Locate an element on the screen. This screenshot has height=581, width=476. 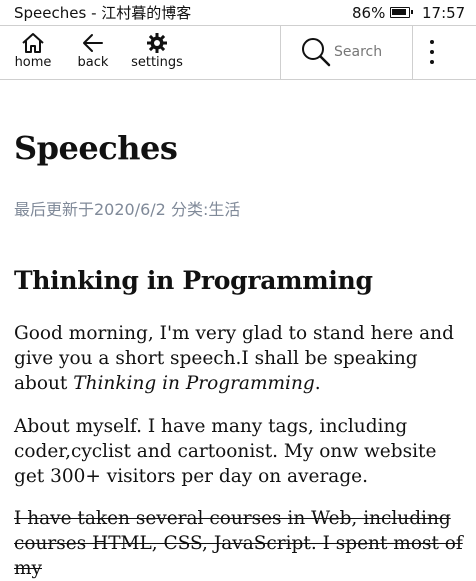
settings-button: settings is located at coordinates (157, 52).